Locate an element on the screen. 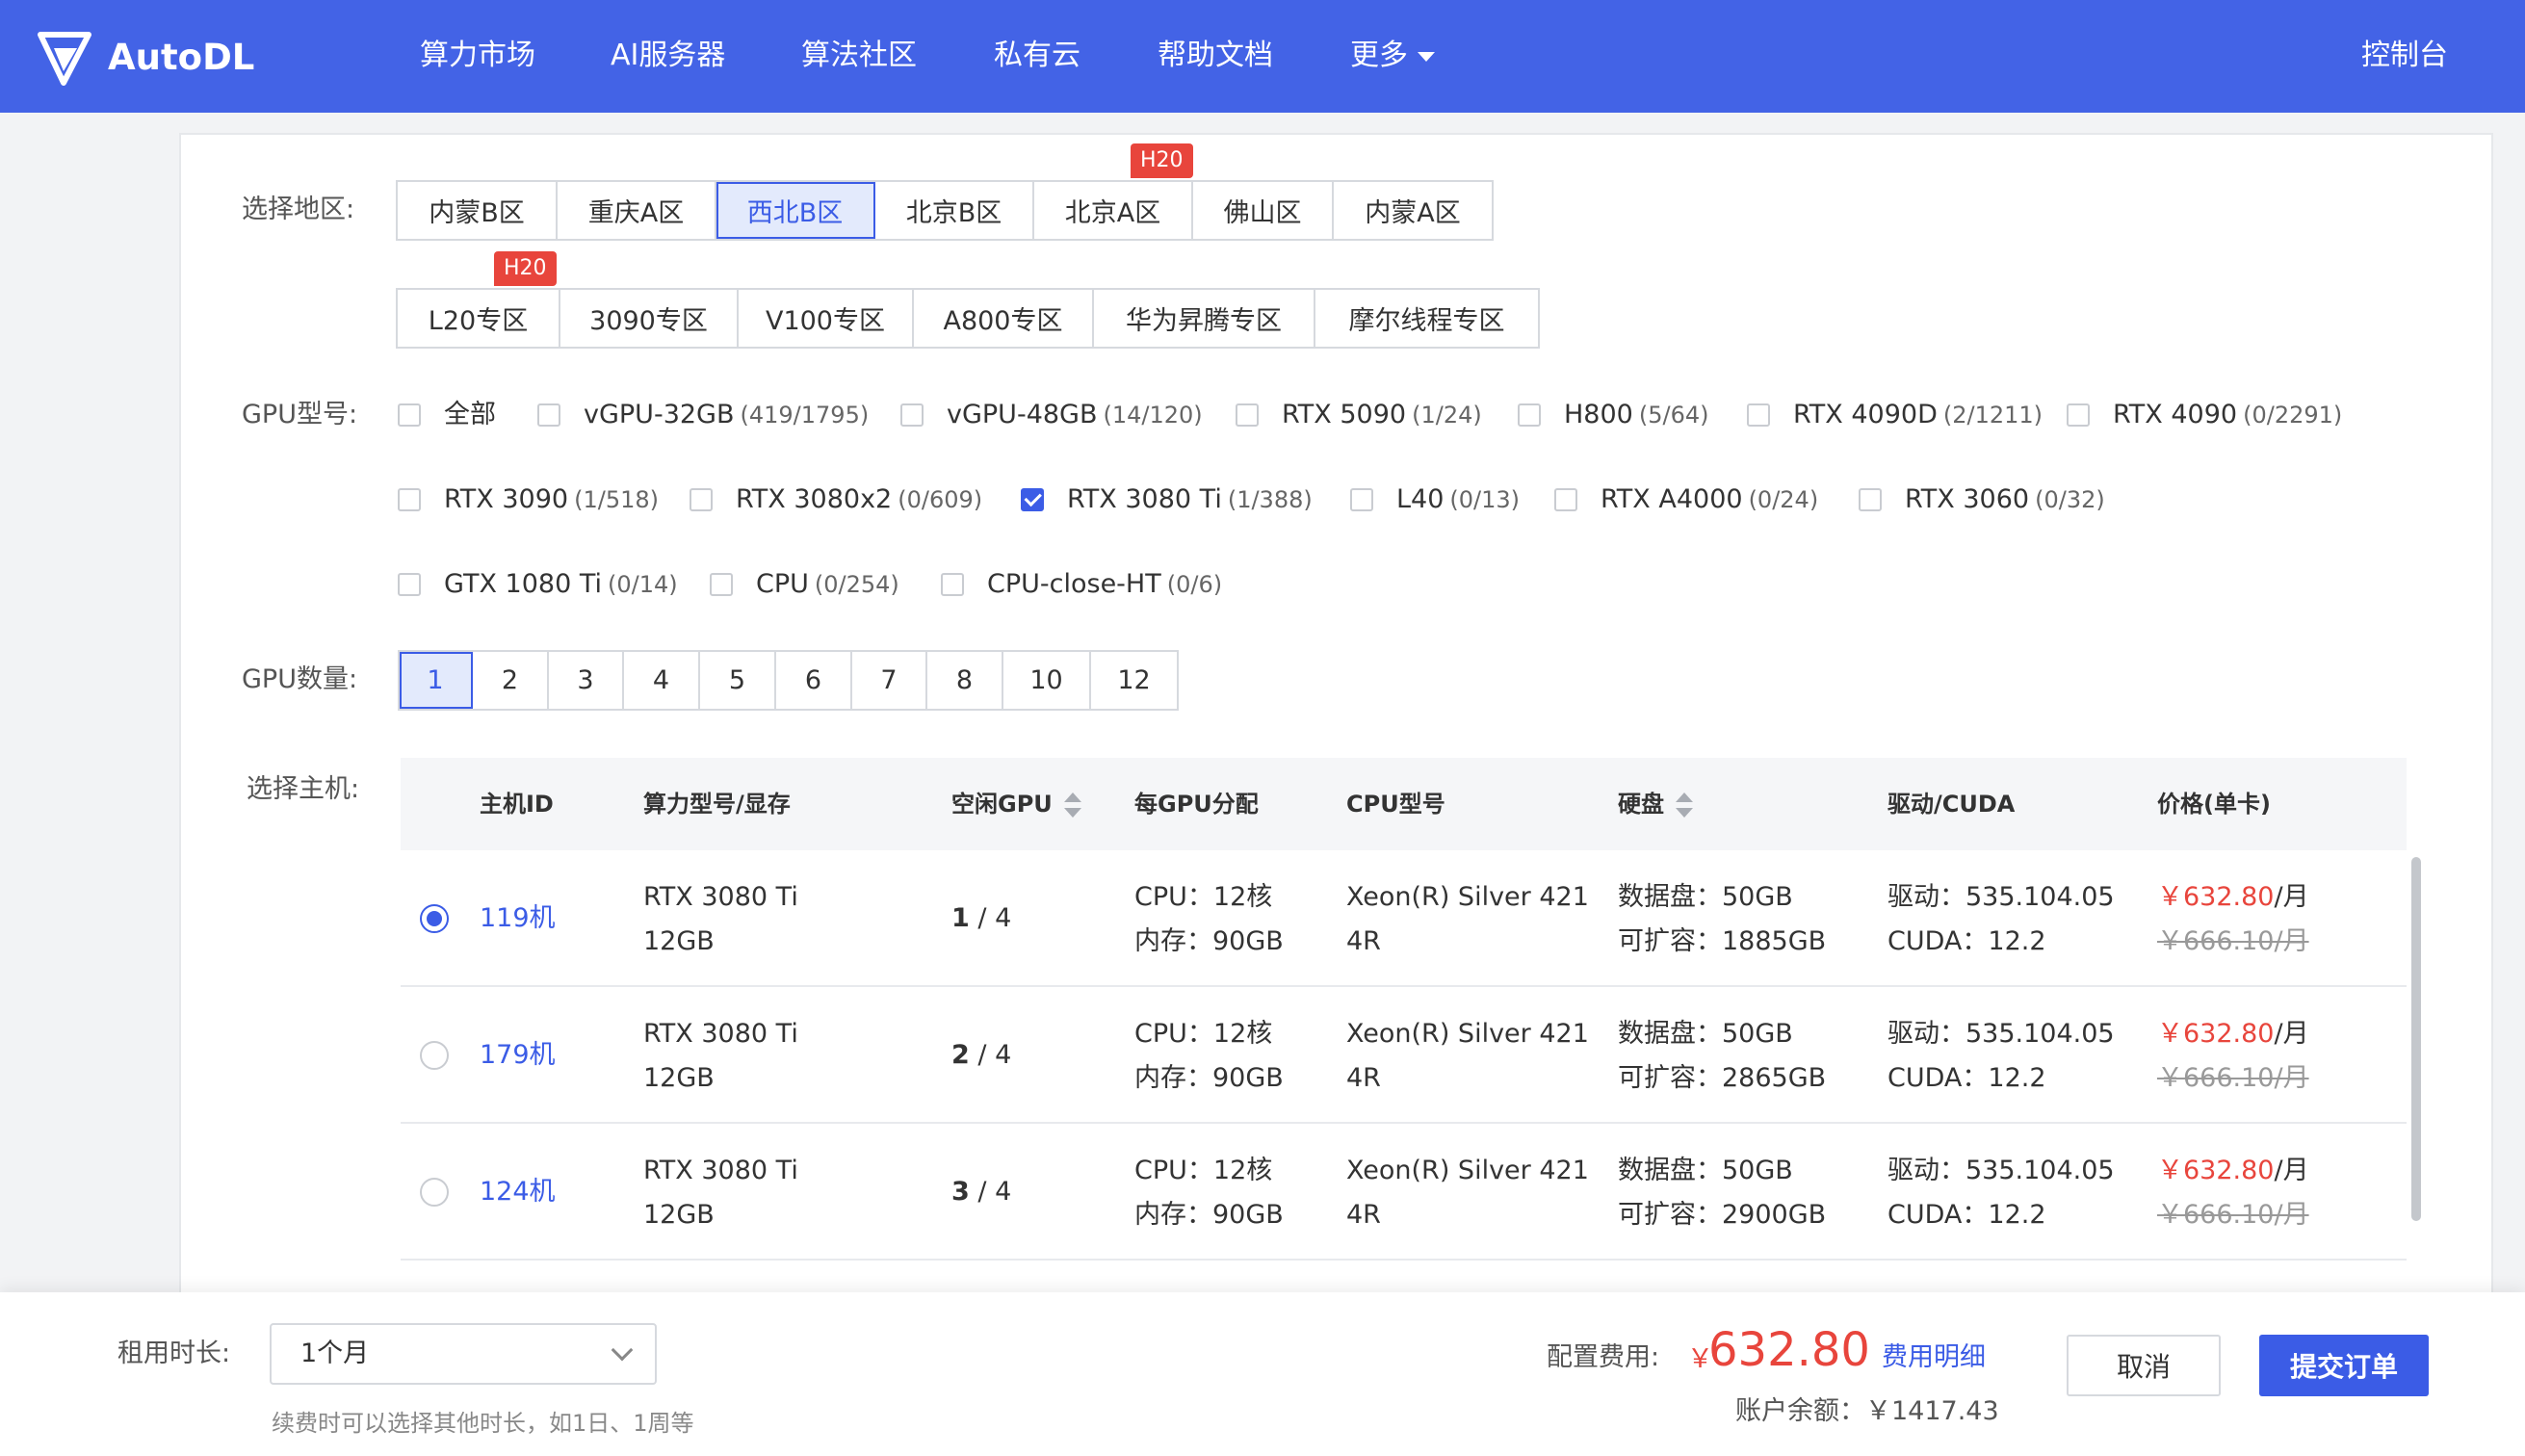 This screenshot has width=2525, height=1456. nav-community: 算法社区 is located at coordinates (859, 56).